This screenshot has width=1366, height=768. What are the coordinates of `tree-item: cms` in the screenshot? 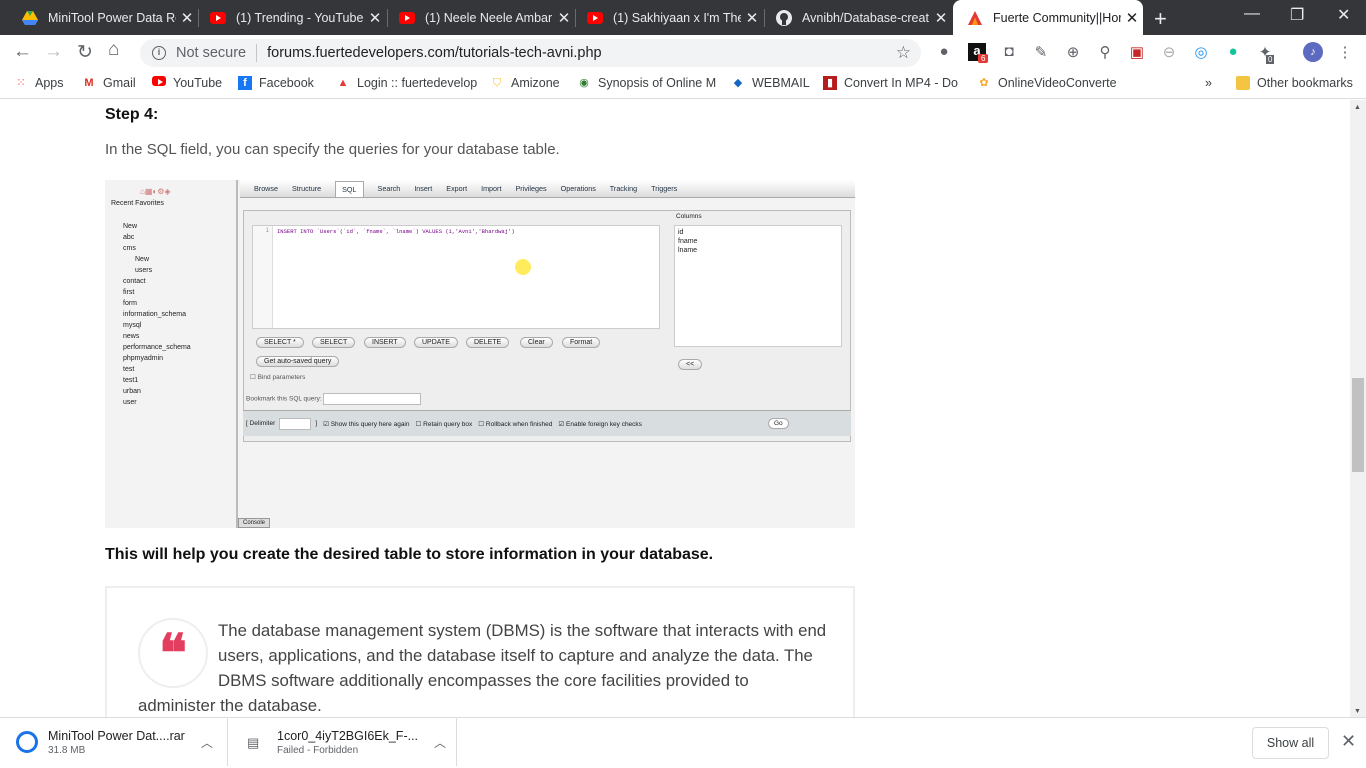 It's located at (129, 248).